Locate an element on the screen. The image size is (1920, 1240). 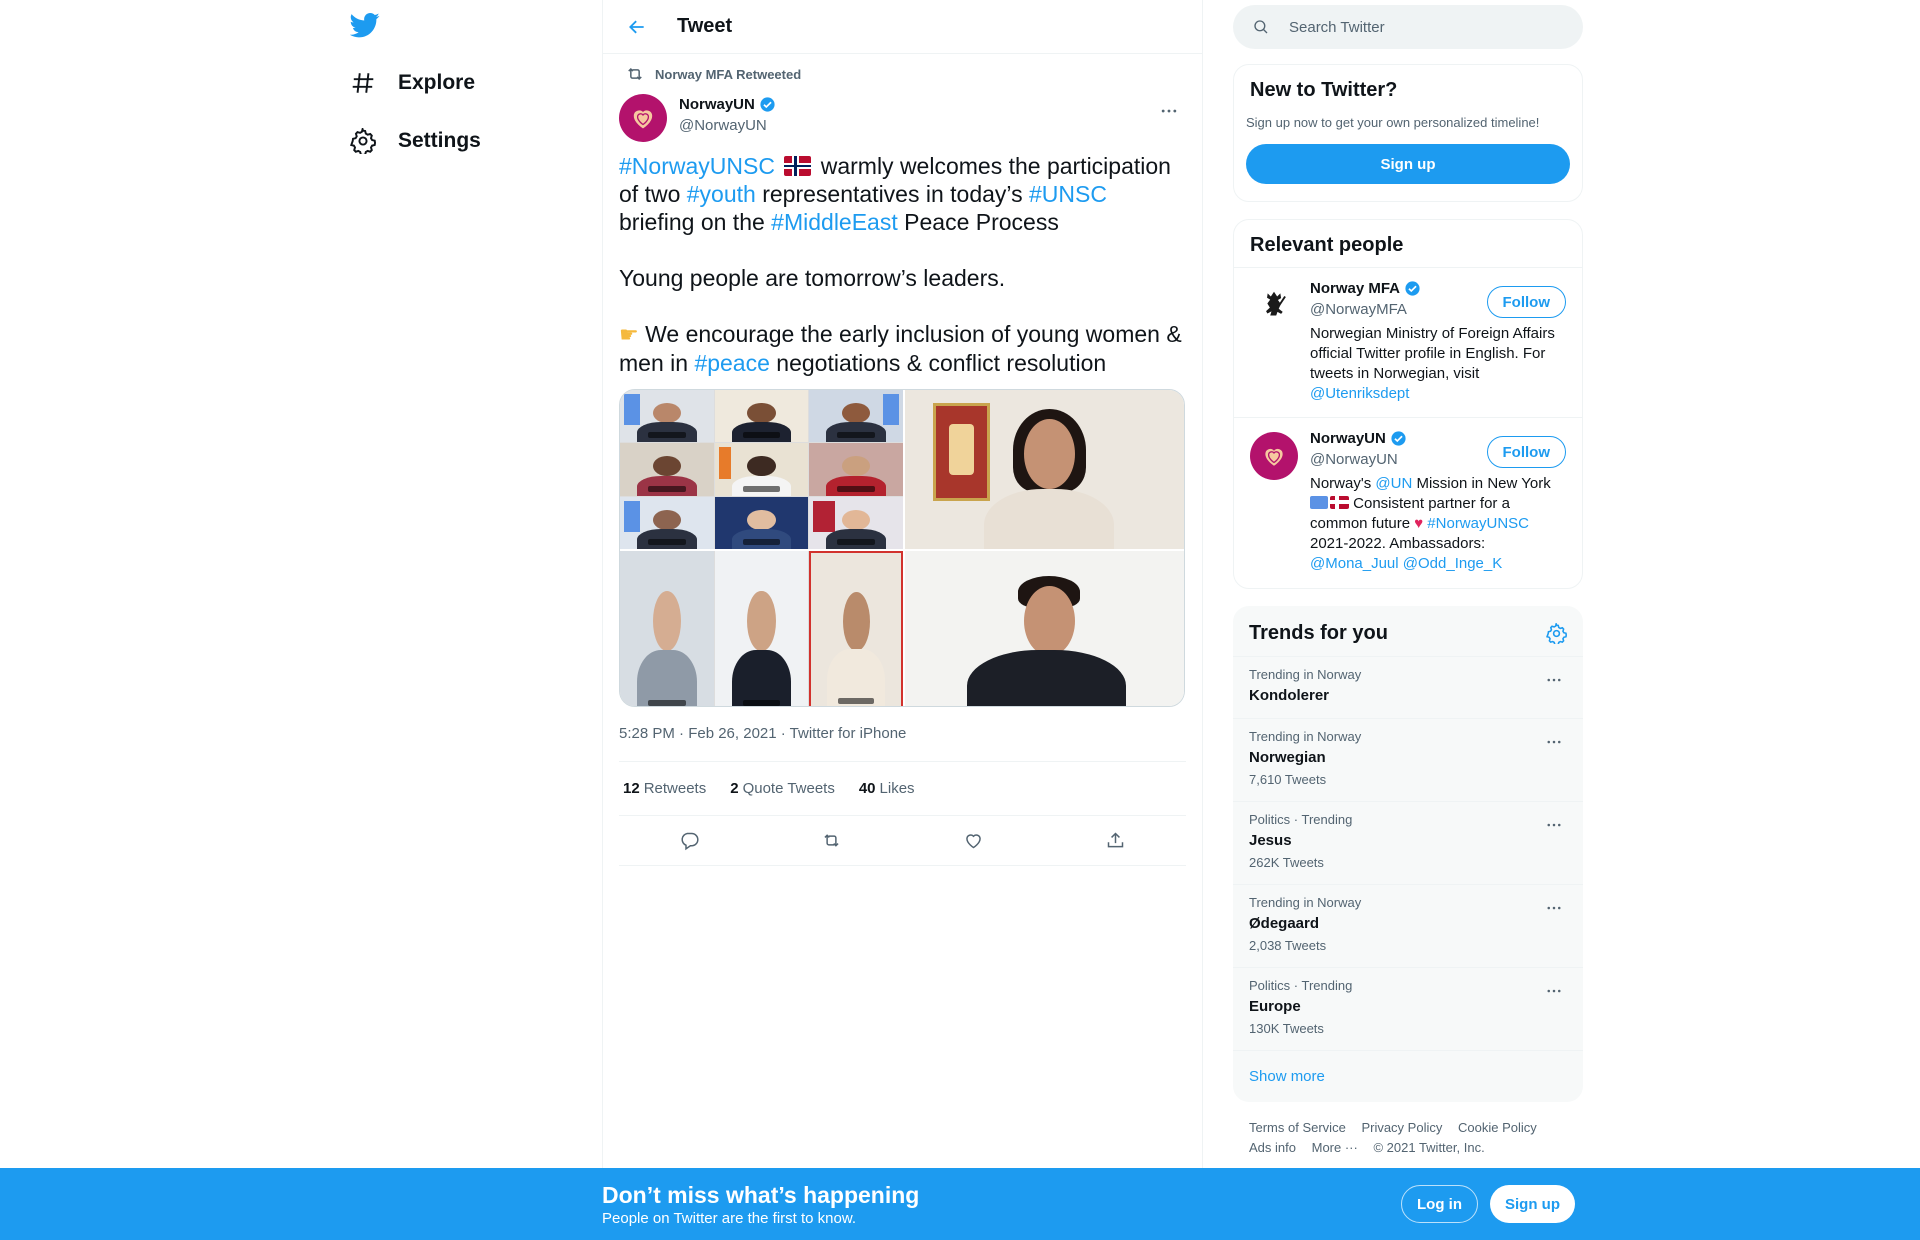
back-button is located at coordinates (637, 27).